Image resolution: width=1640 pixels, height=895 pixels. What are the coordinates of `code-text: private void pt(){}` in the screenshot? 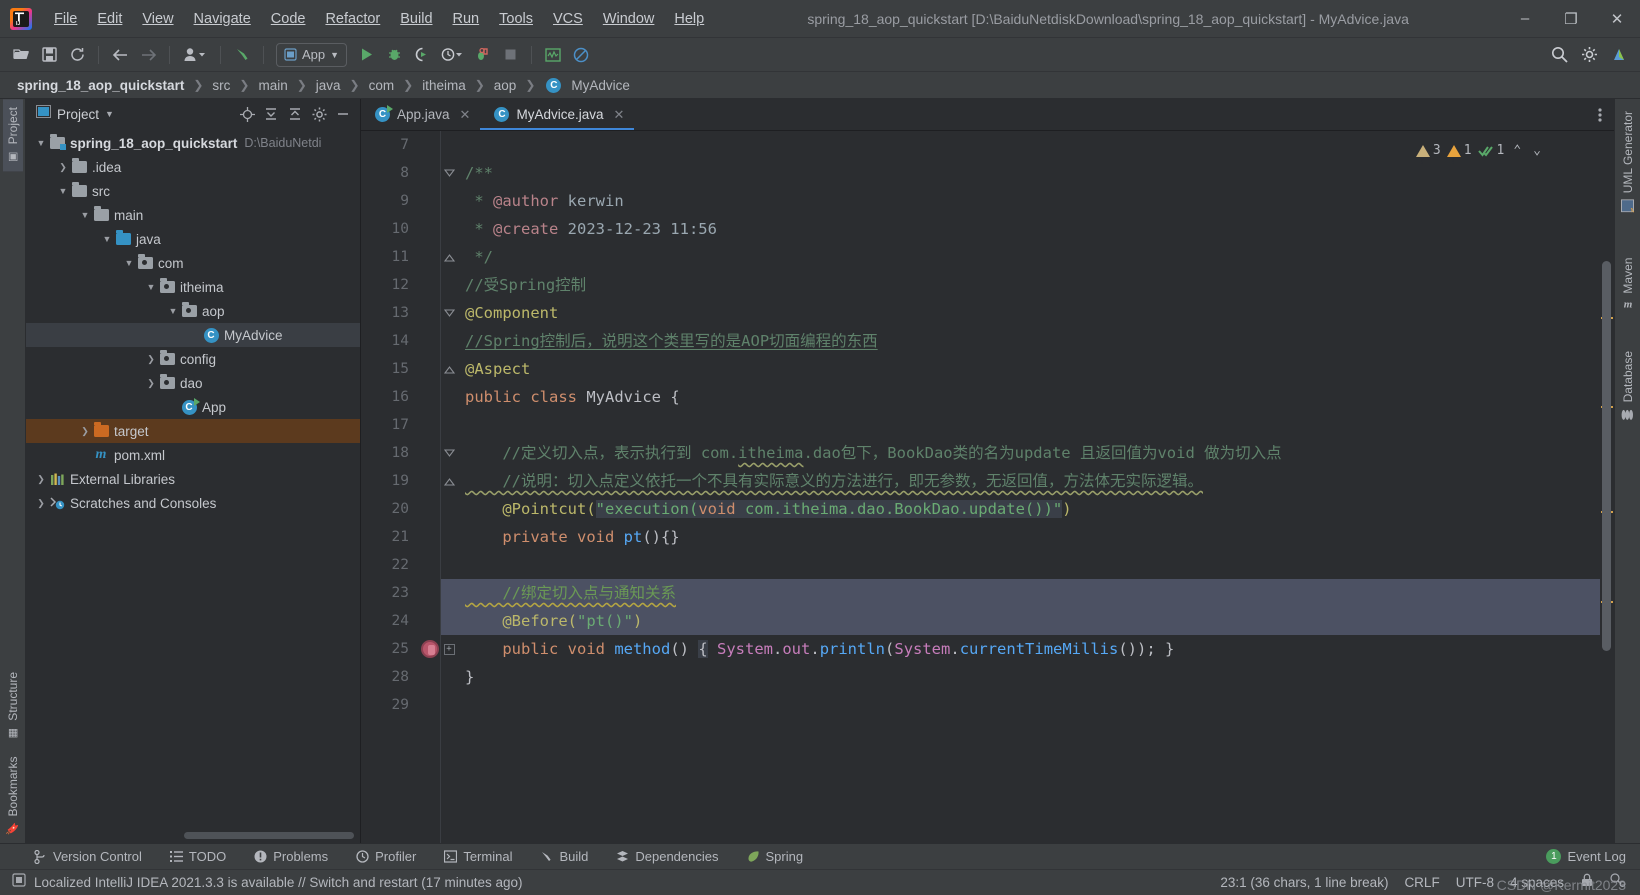 It's located at (568, 537).